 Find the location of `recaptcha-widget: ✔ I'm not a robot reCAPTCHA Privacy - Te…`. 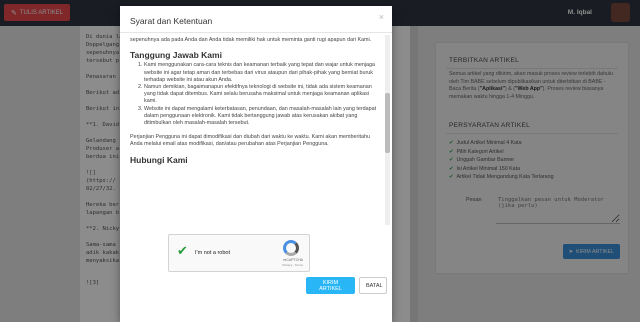

recaptcha-widget: ✔ I'm not a robot reCAPTCHA Privacy - Te… is located at coordinates (239, 253).